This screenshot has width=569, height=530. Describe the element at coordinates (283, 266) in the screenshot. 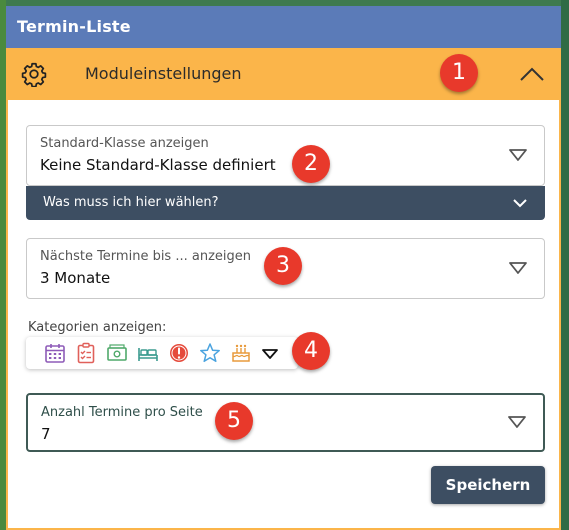

I see `annotation-badge-3: 3` at that location.